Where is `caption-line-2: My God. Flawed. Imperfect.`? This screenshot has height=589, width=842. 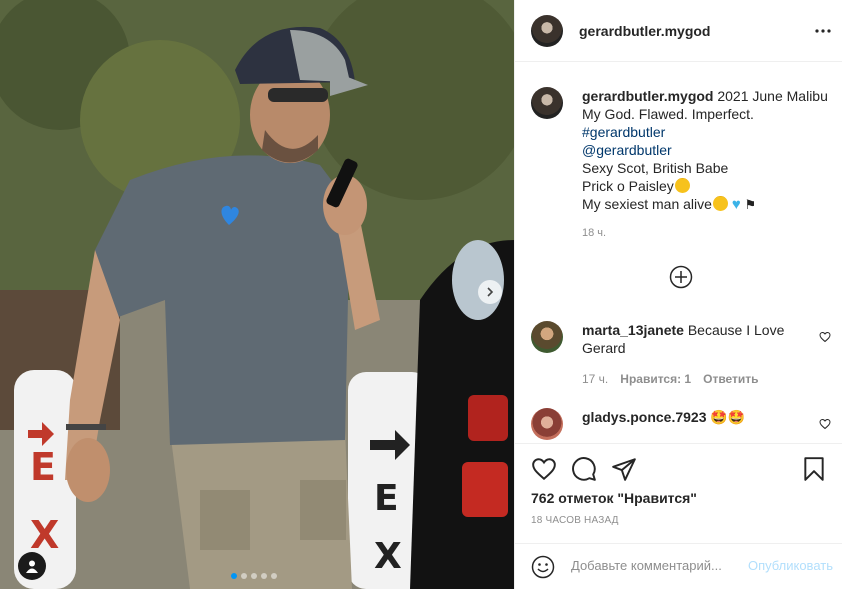 caption-line-2: My God. Flawed. Imperfect. is located at coordinates (668, 114).